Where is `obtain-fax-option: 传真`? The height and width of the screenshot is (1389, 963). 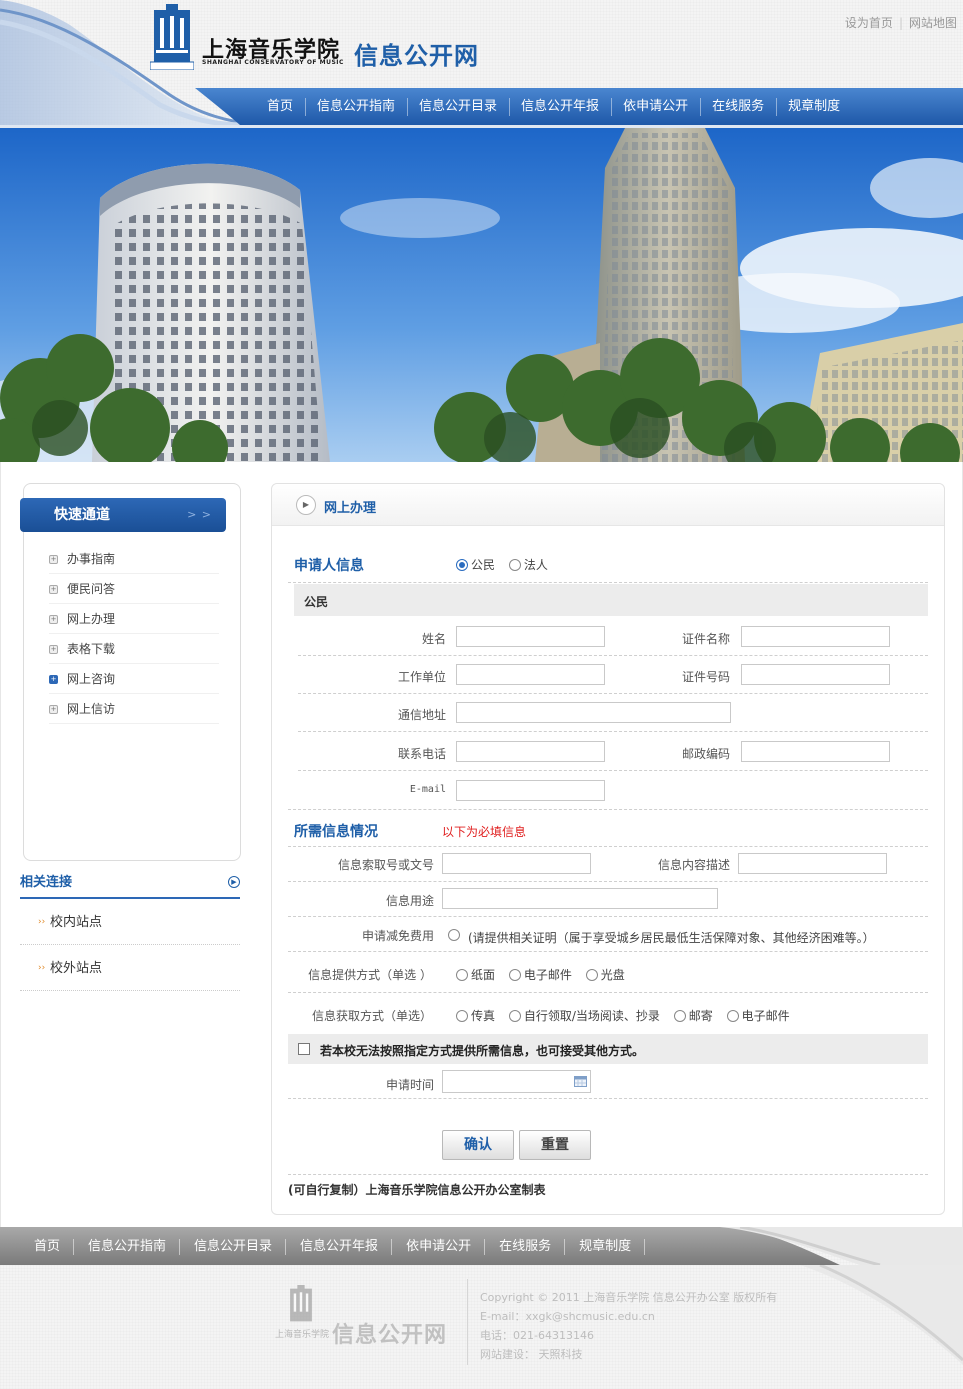 obtain-fax-option: 传真 is located at coordinates (475, 1016).